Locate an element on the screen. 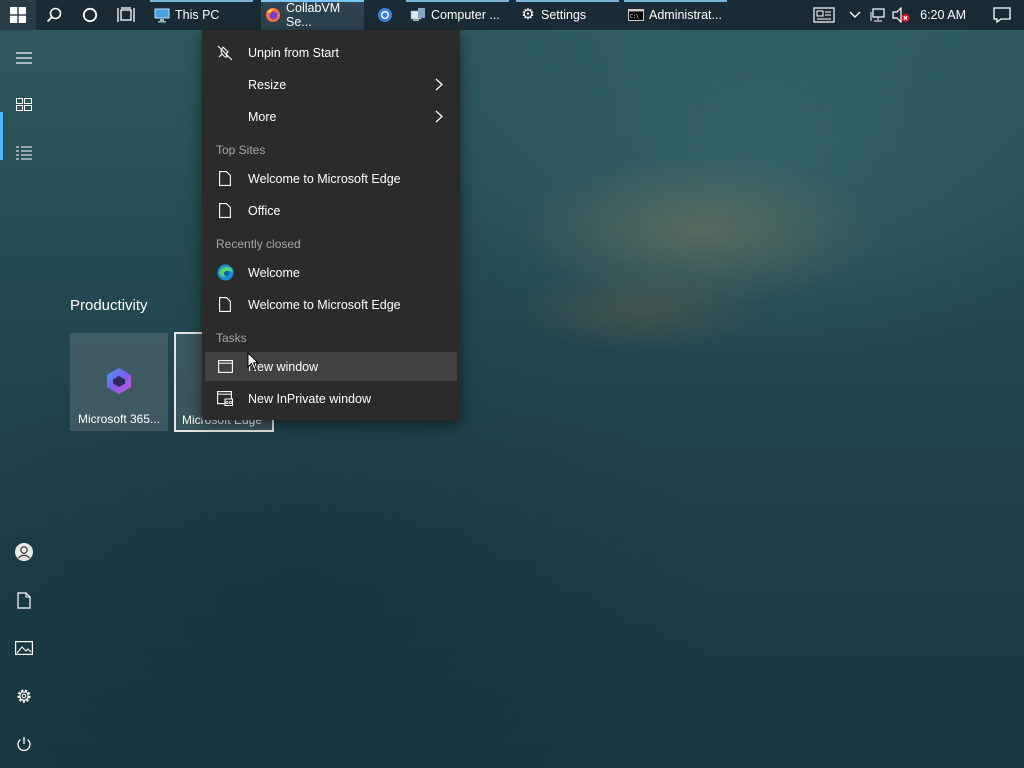 The height and width of the screenshot is (768, 1024). volume-button is located at coordinates (901, 15).